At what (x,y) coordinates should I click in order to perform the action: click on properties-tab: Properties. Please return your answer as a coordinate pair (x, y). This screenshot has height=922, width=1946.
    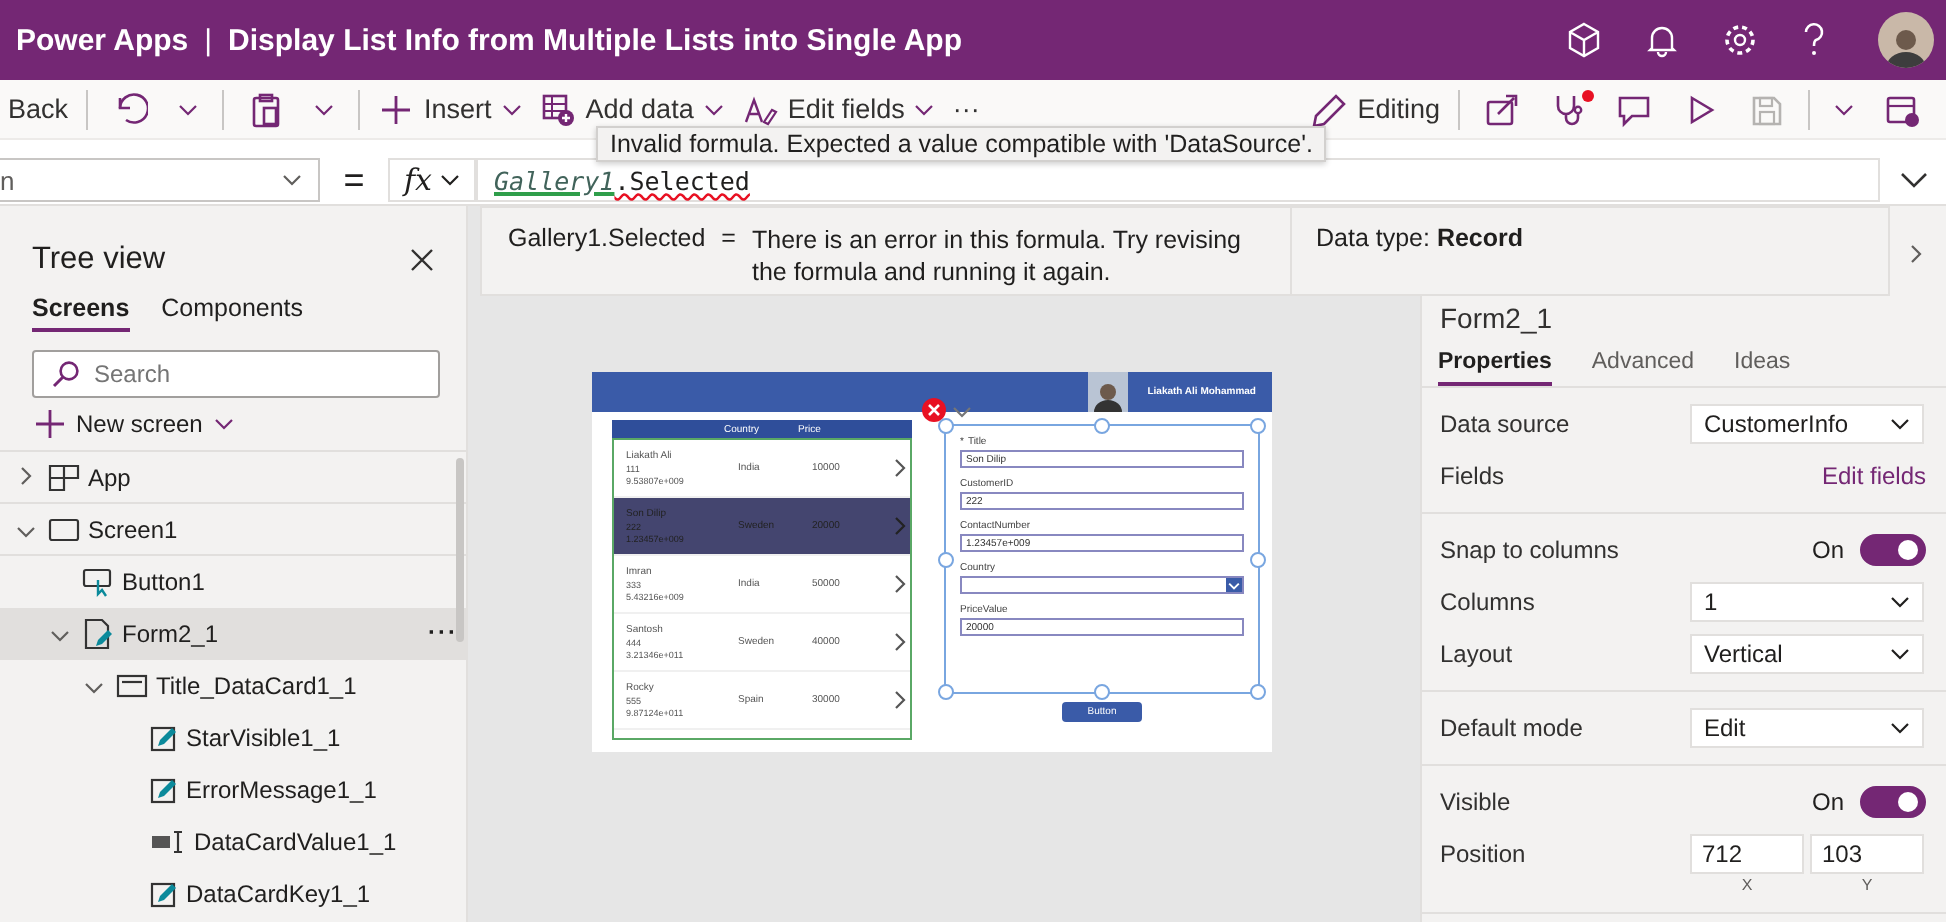
    Looking at the image, I should click on (1495, 368).